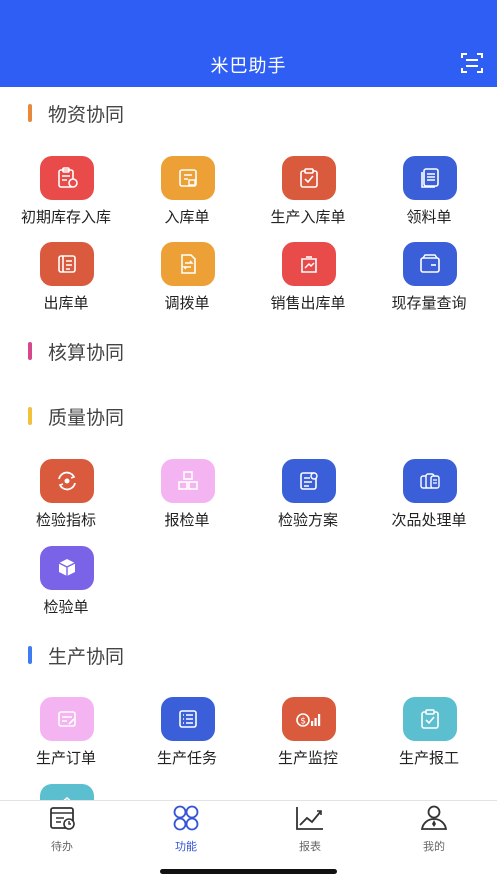  Describe the element at coordinates (310, 847) in the screenshot. I see `tab-label: 报表` at that location.